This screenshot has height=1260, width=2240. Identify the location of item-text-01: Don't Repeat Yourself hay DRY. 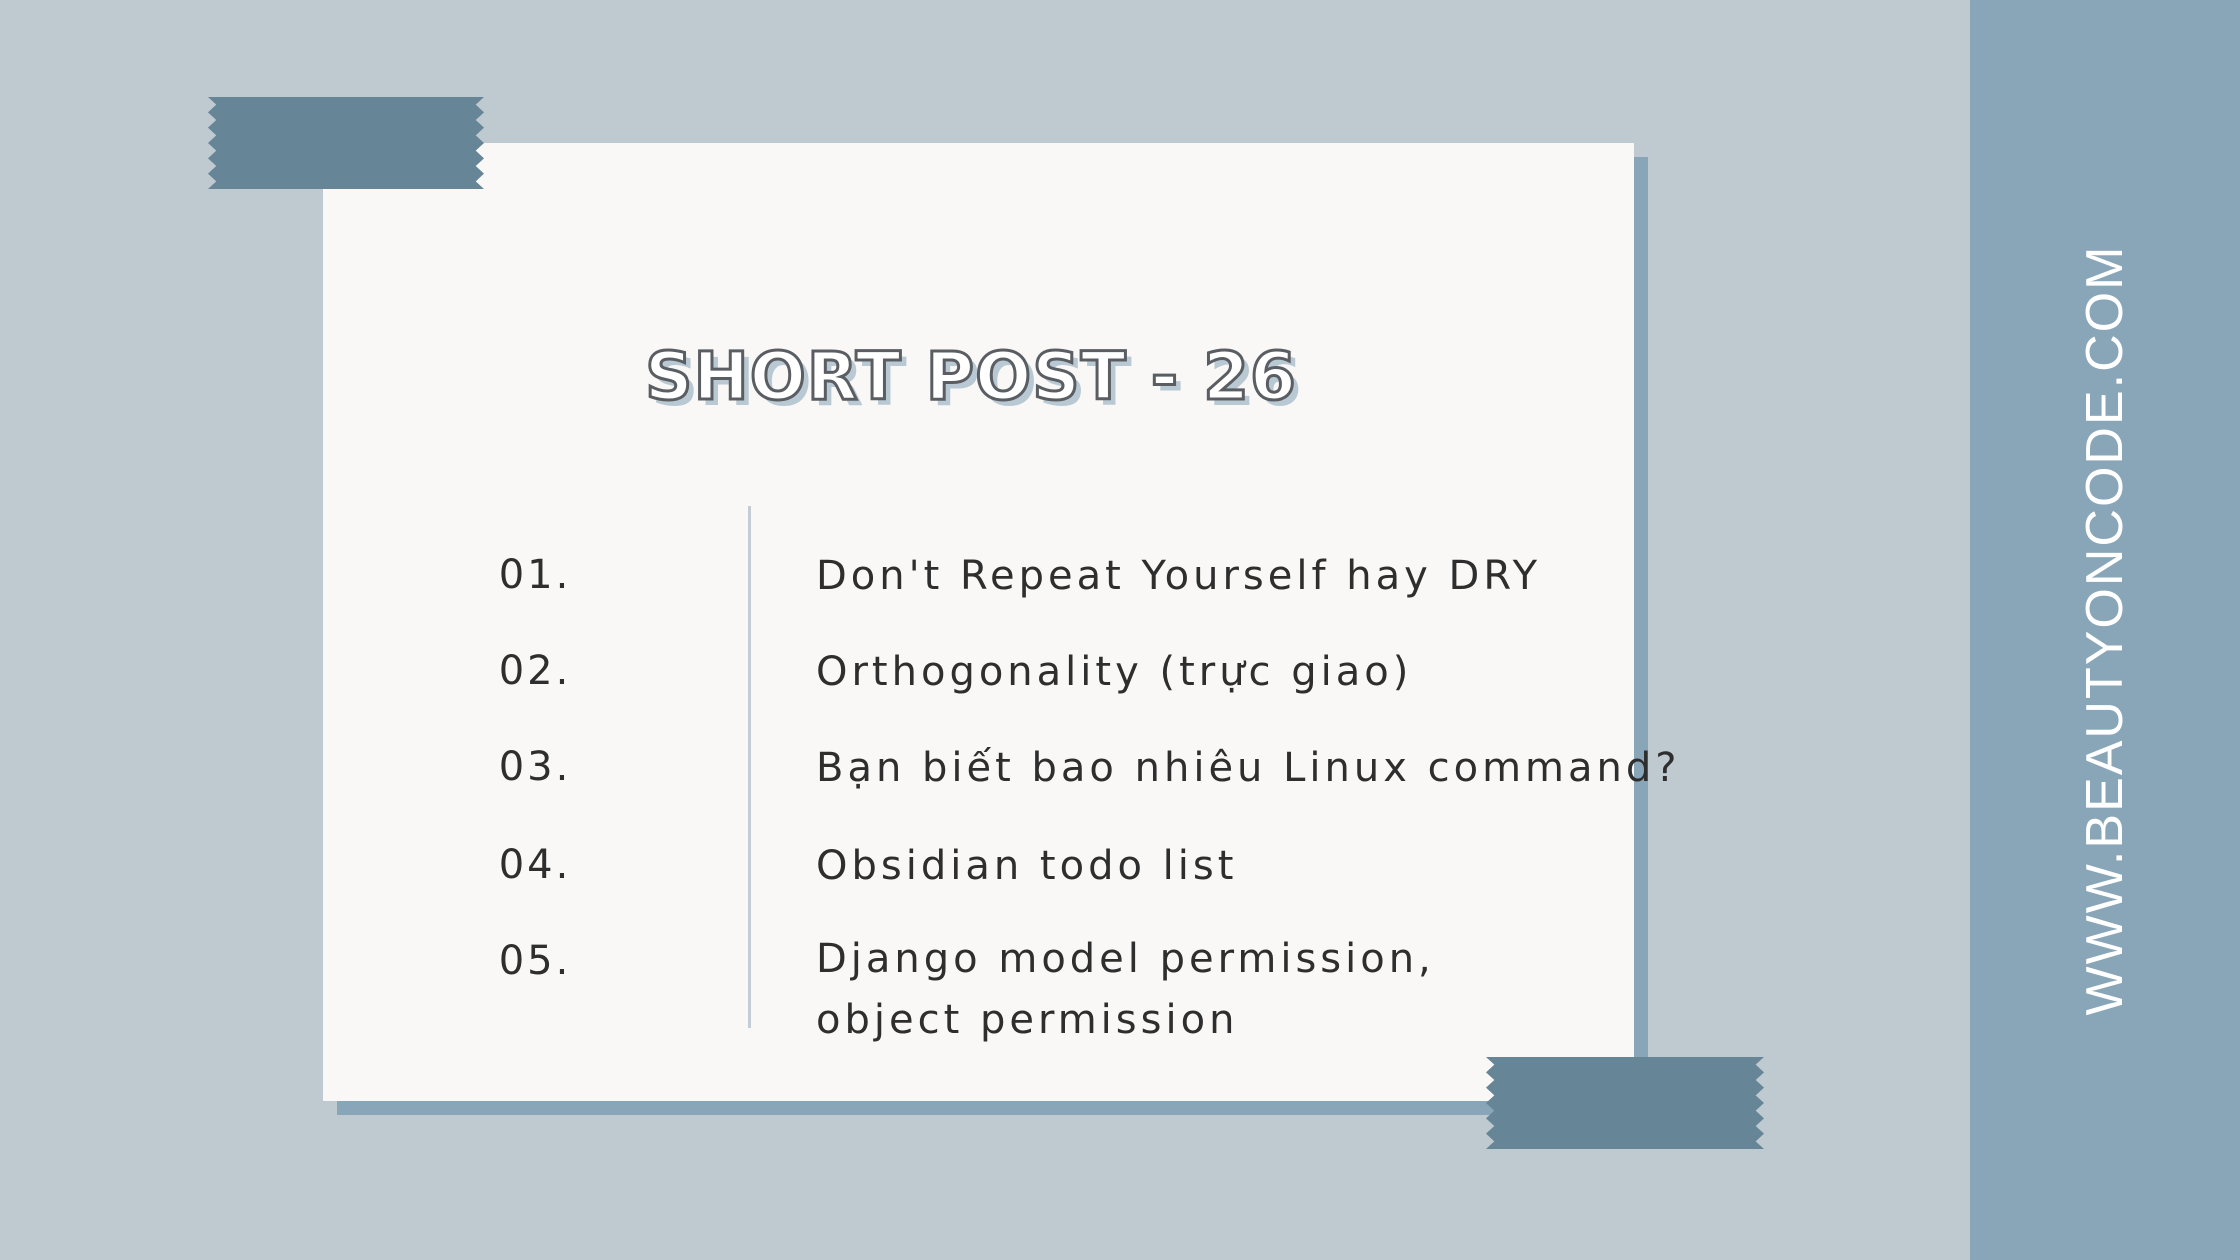
(1179, 576).